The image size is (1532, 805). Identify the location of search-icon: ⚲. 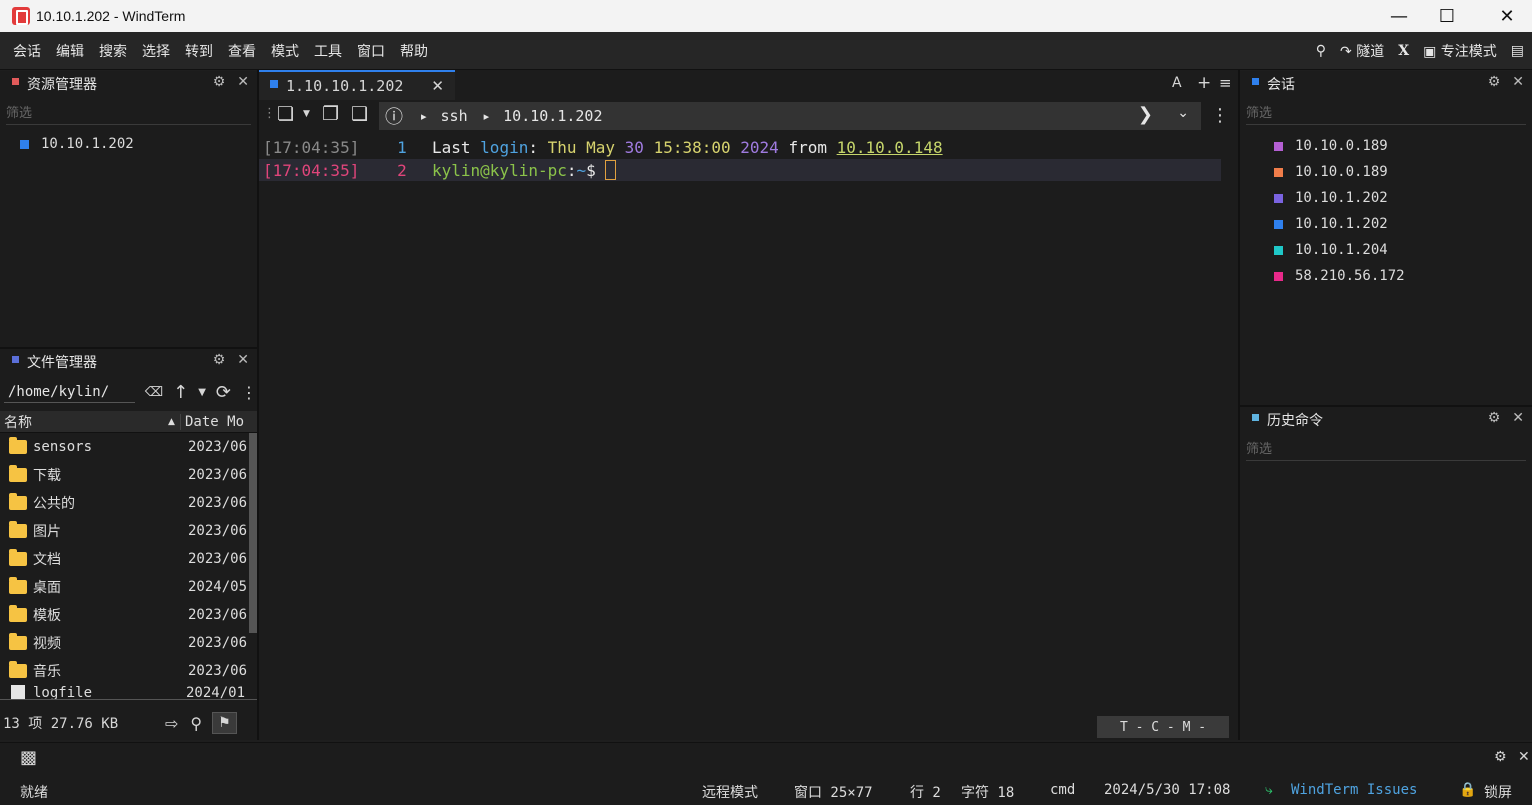
(1321, 51).